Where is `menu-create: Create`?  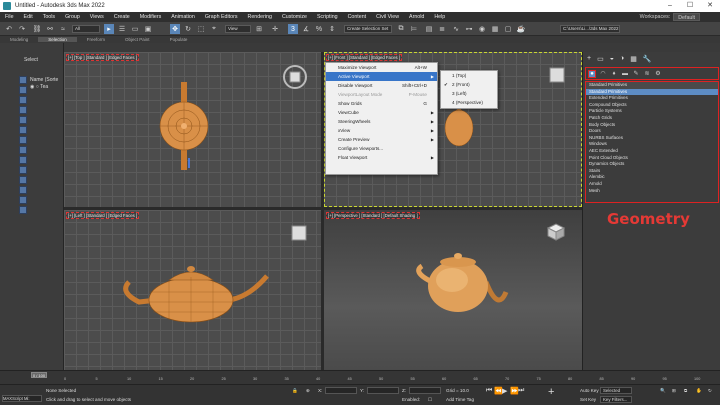 menu-create: Create is located at coordinates (122, 17).